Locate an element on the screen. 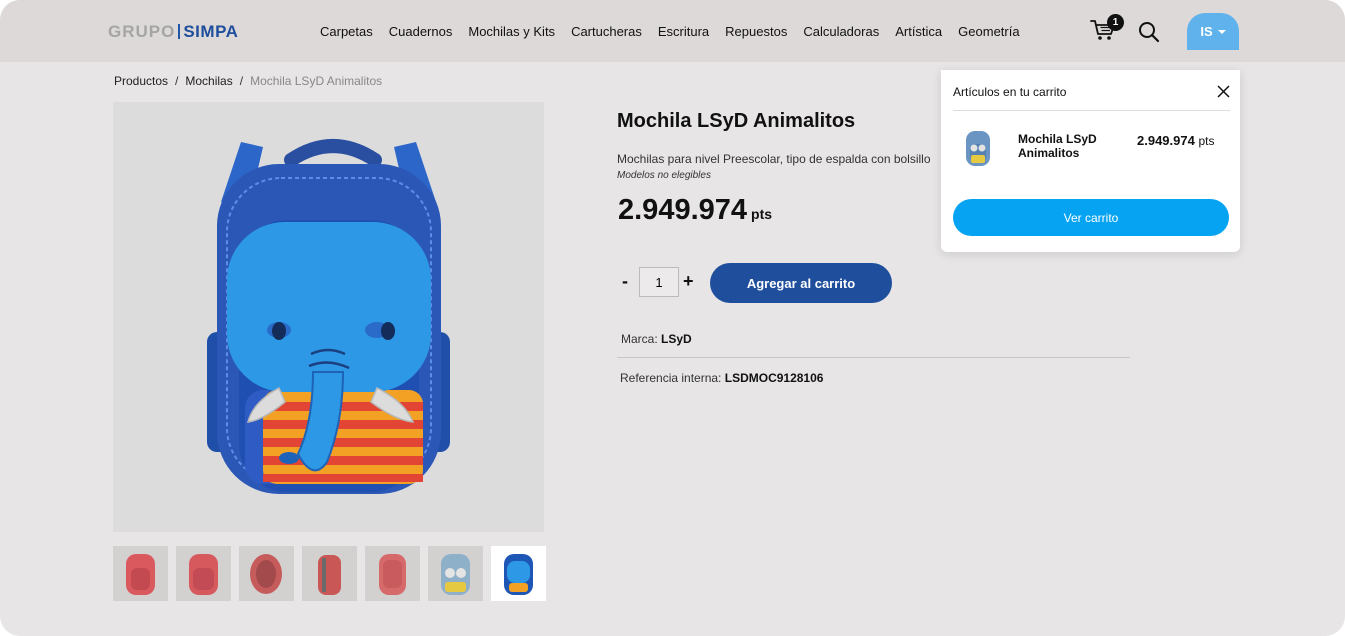  thumbnail-7-image is located at coordinates (518, 574).